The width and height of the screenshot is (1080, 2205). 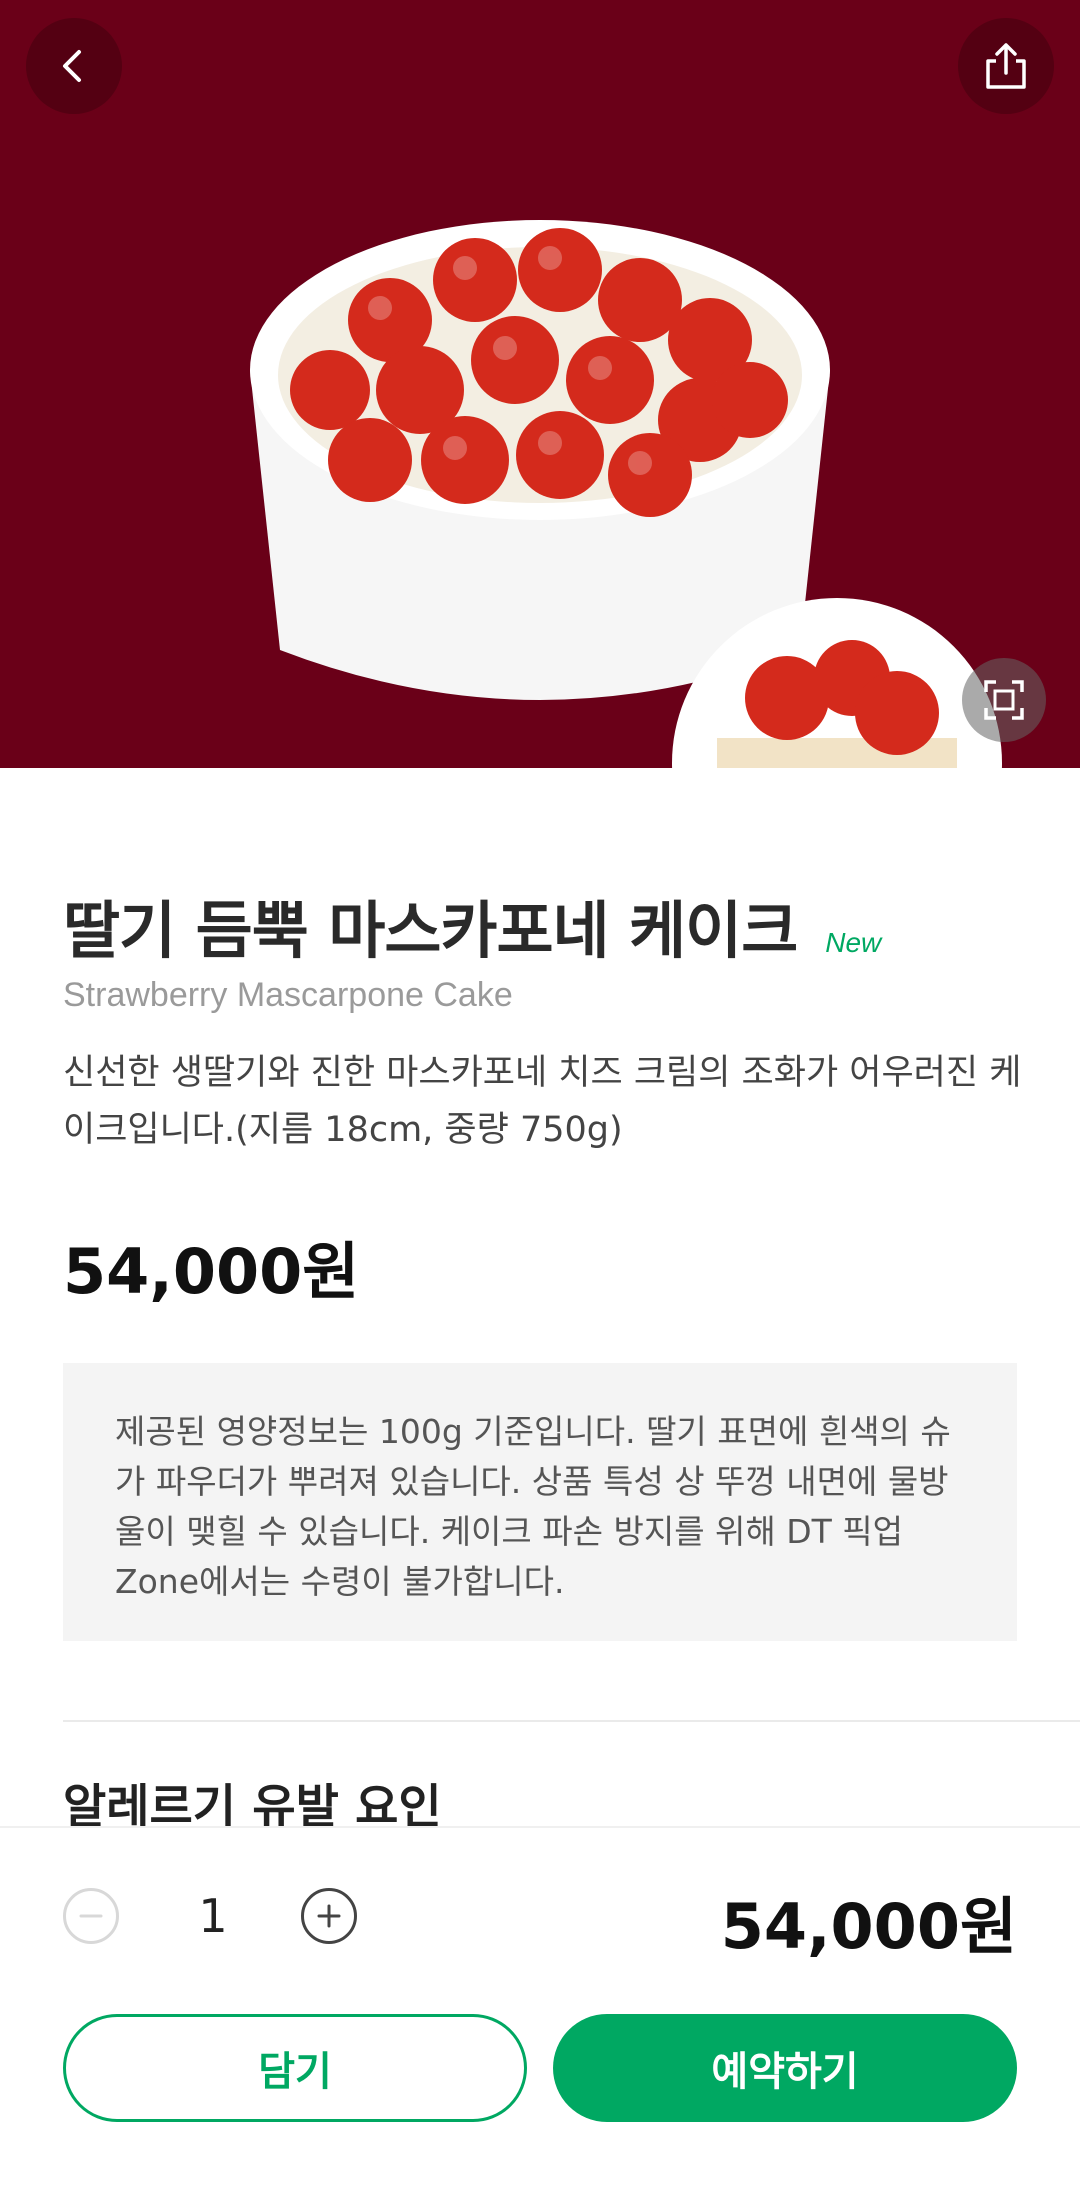 What do you see at coordinates (288, 995) in the screenshot?
I see `product-english-name: Strawberry Mascarpone Cake` at bounding box center [288, 995].